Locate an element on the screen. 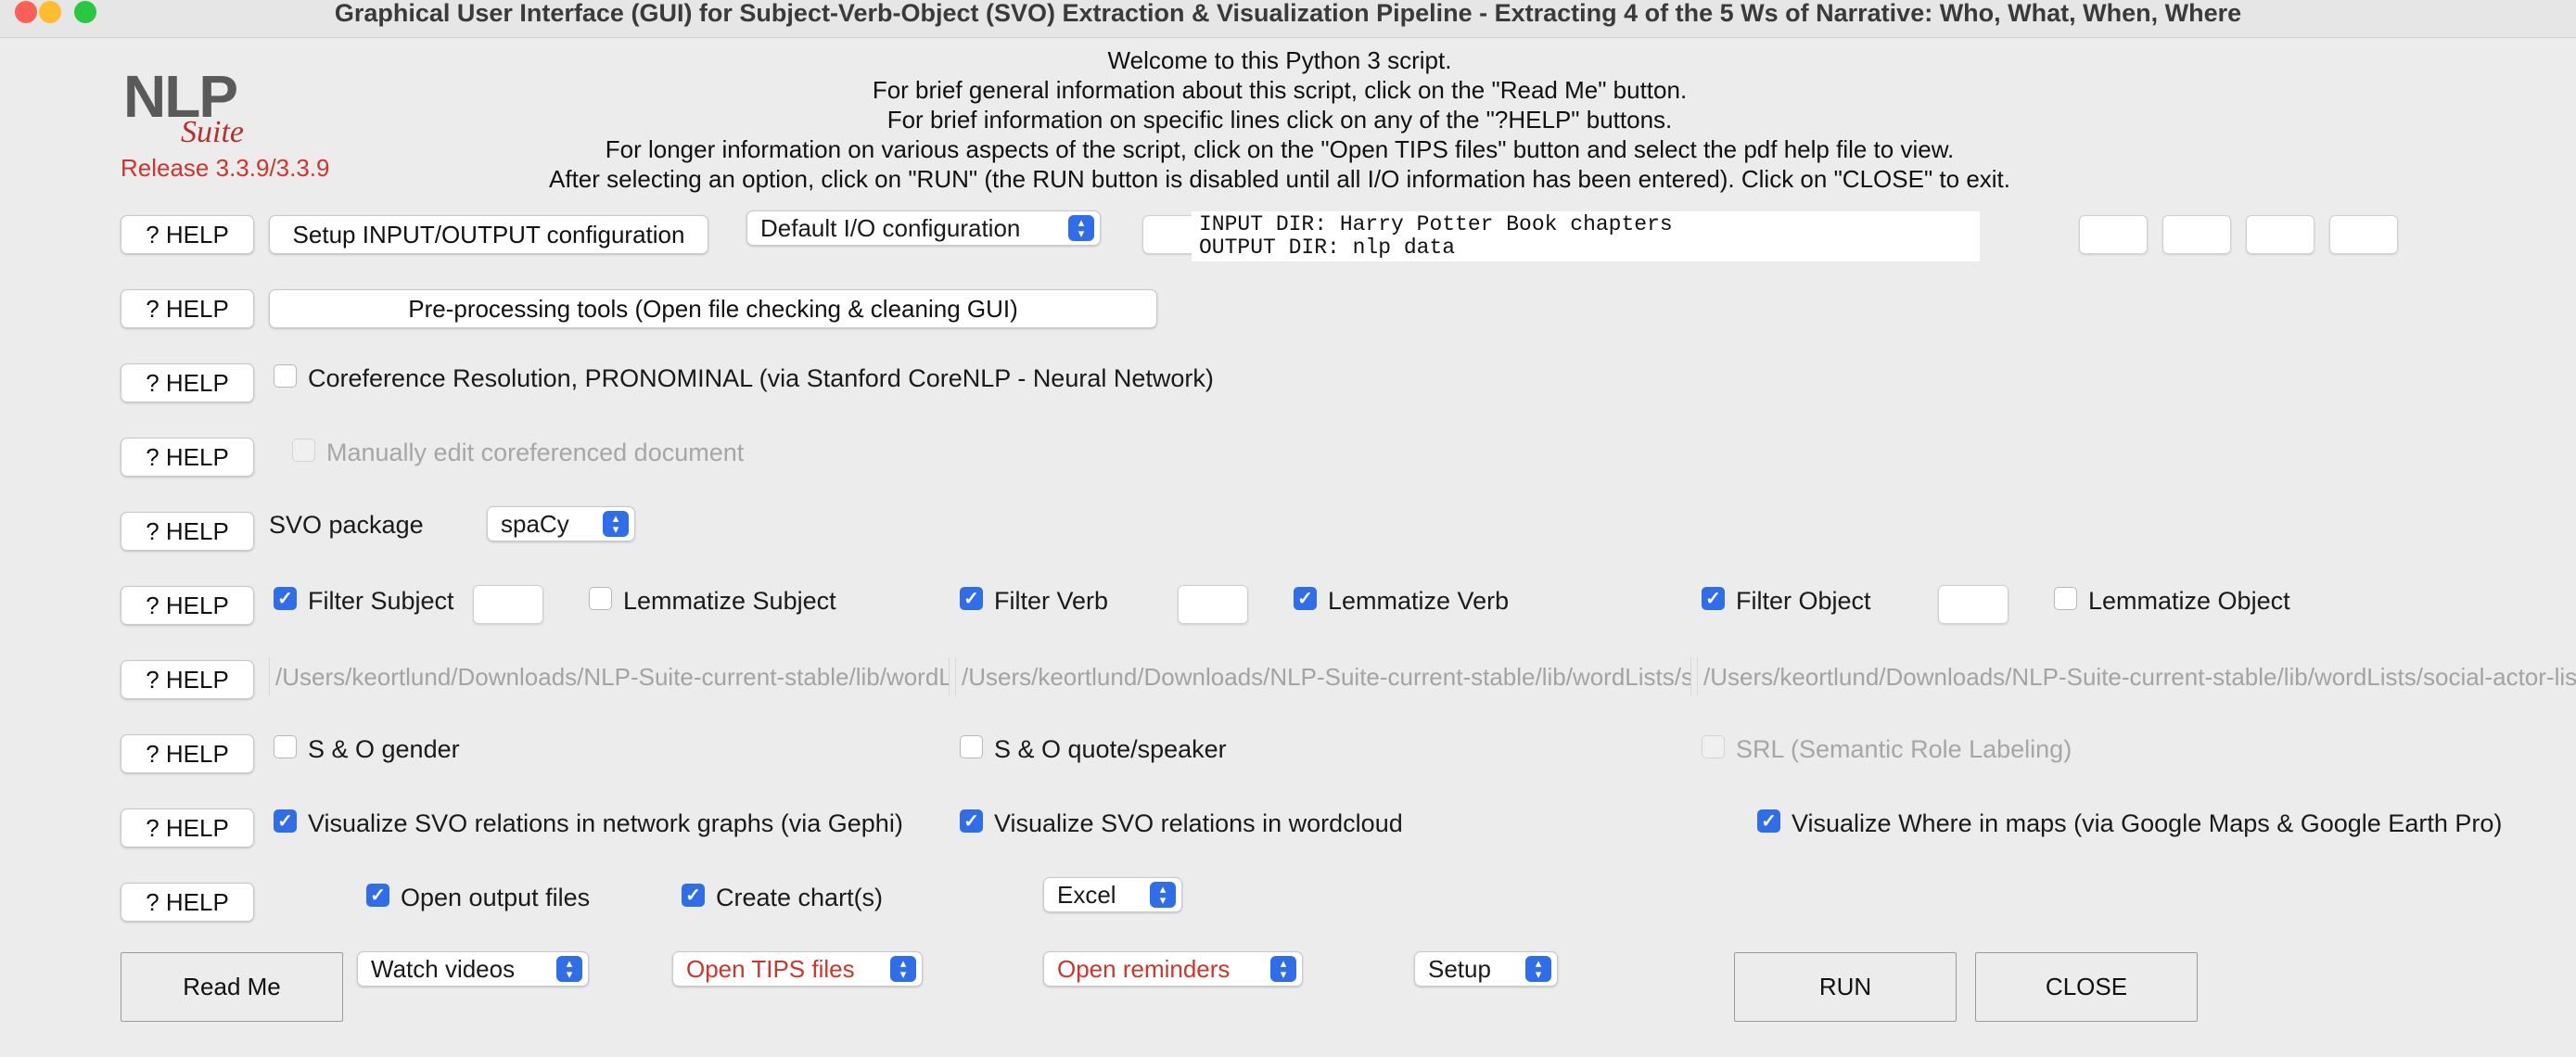  filter-verb-label: Filter Verb is located at coordinates (1051, 601).